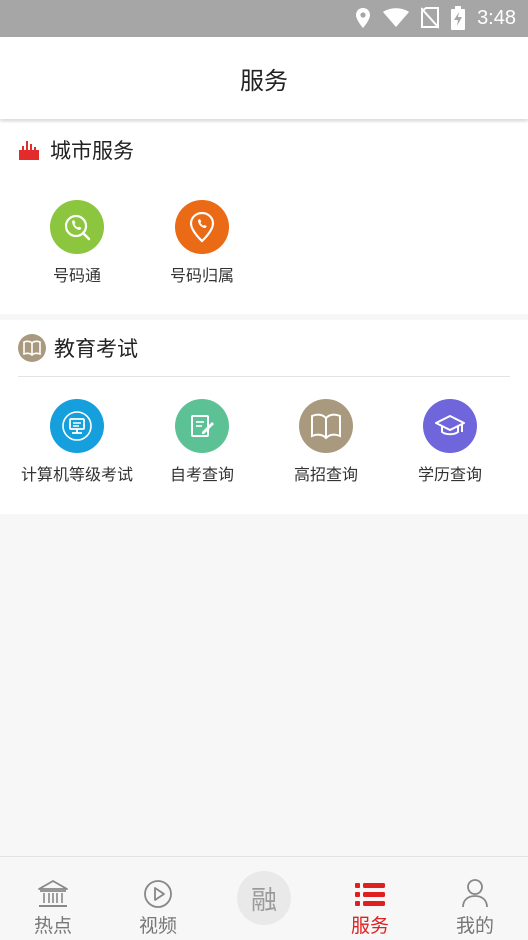 The width and height of the screenshot is (528, 940). What do you see at coordinates (96, 349) in the screenshot?
I see `section-title: 教育考试` at bounding box center [96, 349].